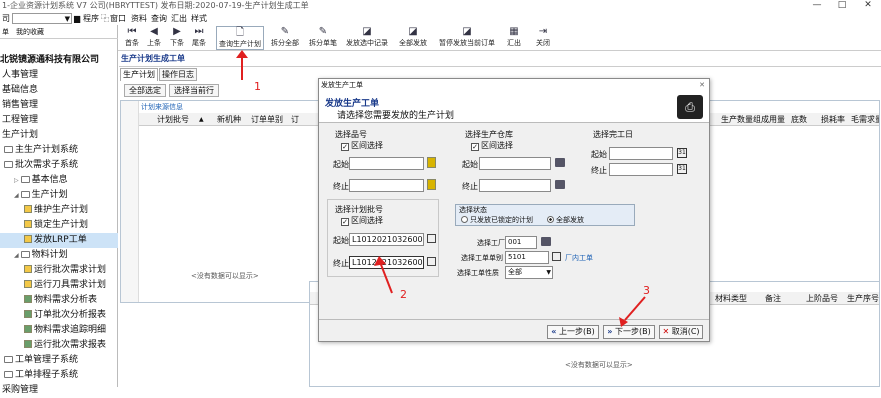  I want to click on annotation-label-3: 3, so click(646, 290).